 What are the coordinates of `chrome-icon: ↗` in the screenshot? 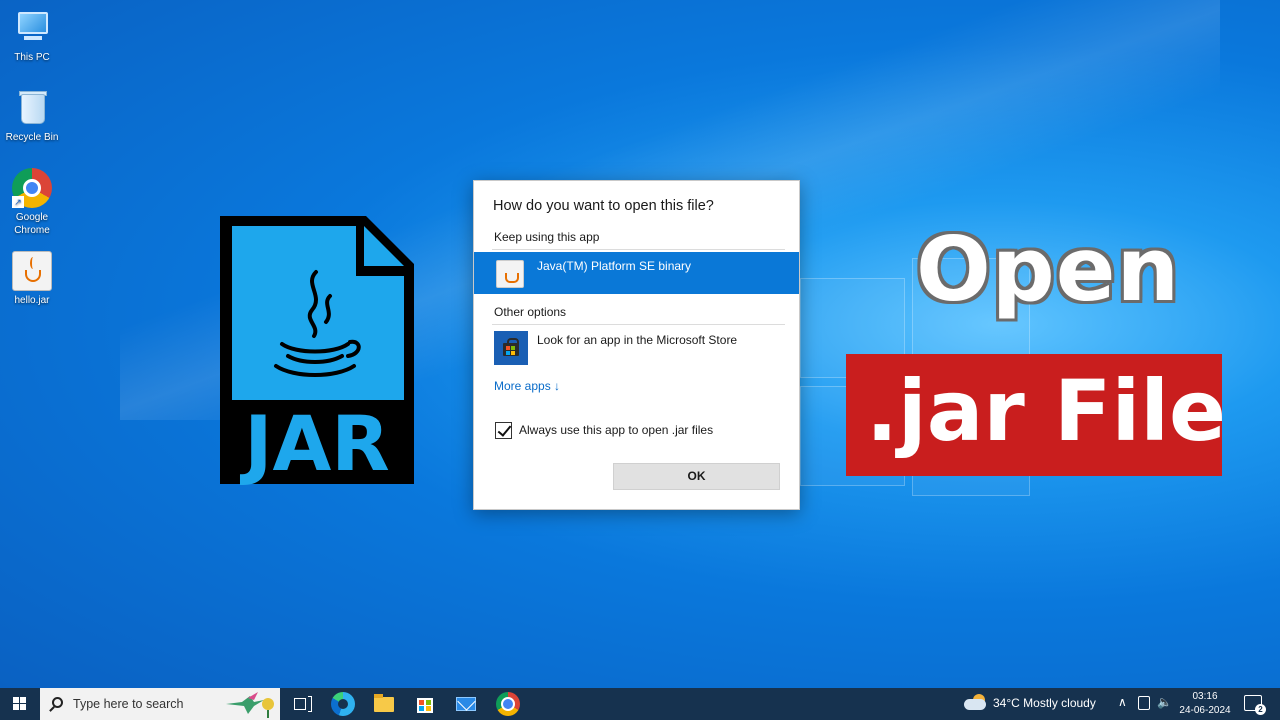 It's located at (32, 188).